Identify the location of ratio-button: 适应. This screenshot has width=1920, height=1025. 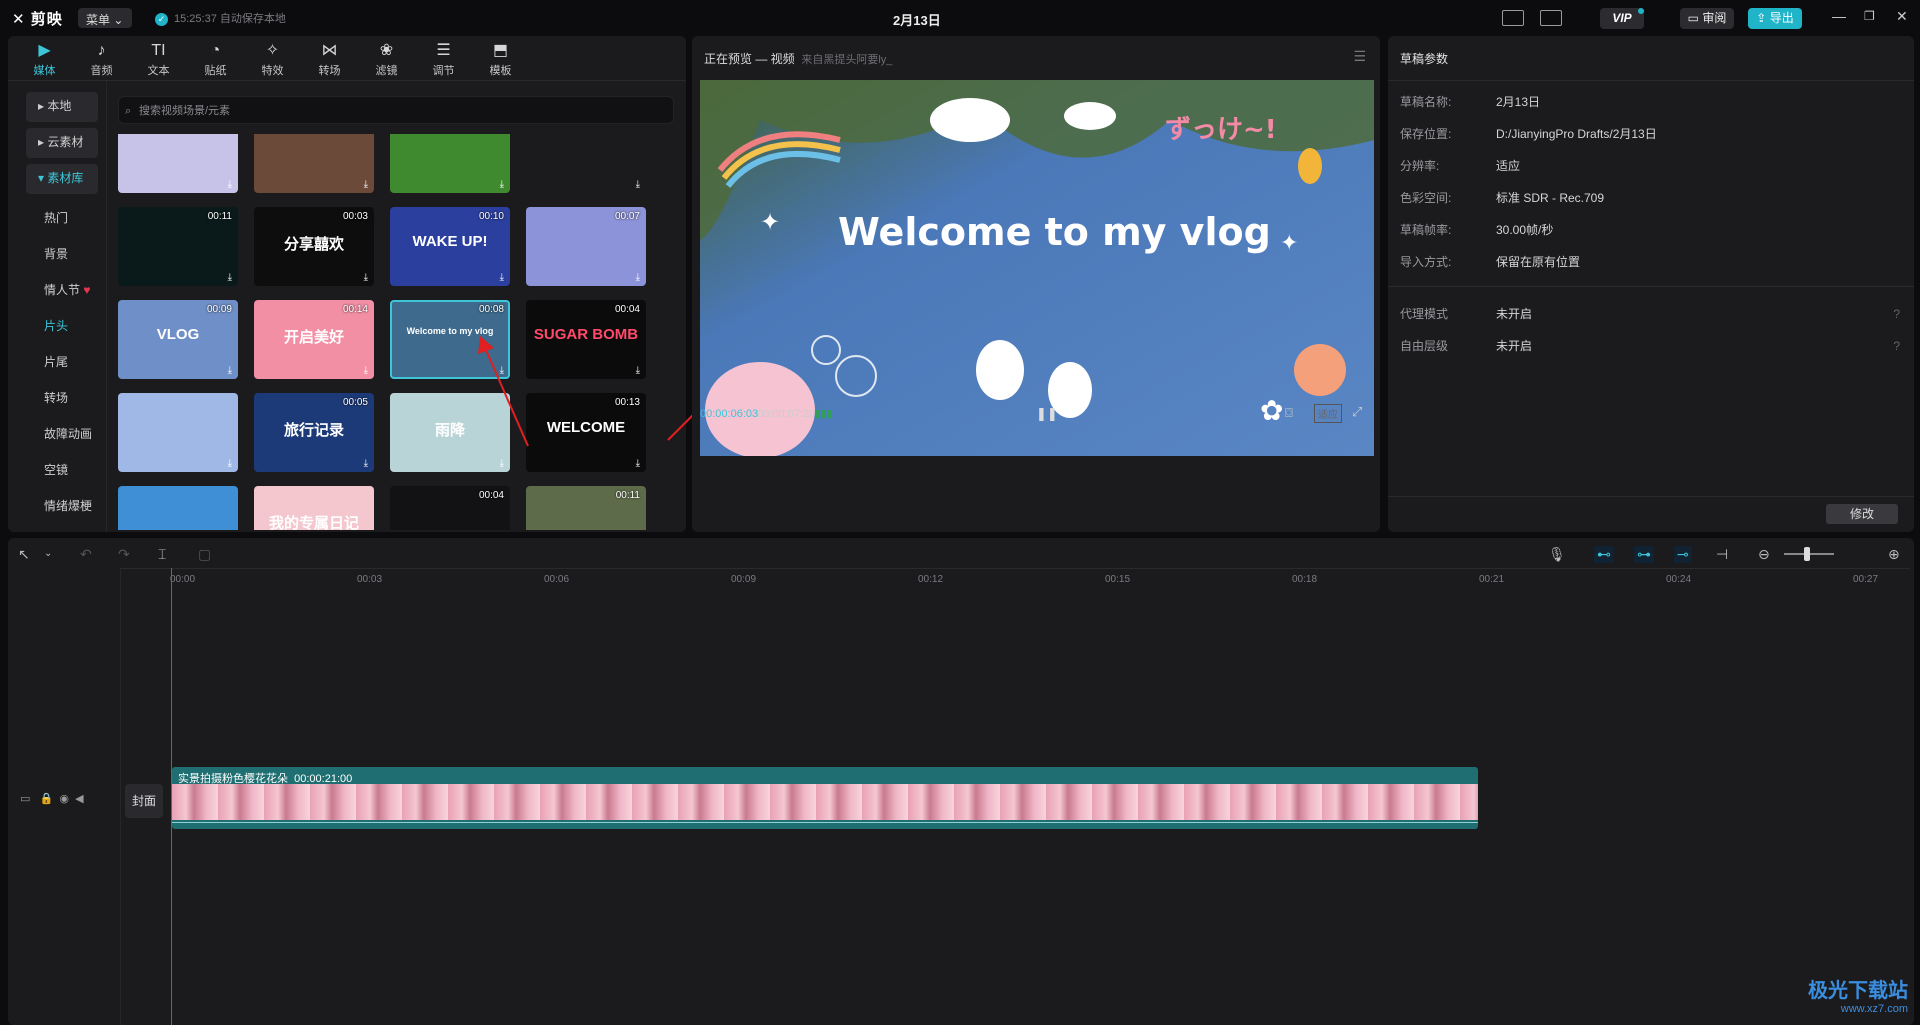
(1328, 413).